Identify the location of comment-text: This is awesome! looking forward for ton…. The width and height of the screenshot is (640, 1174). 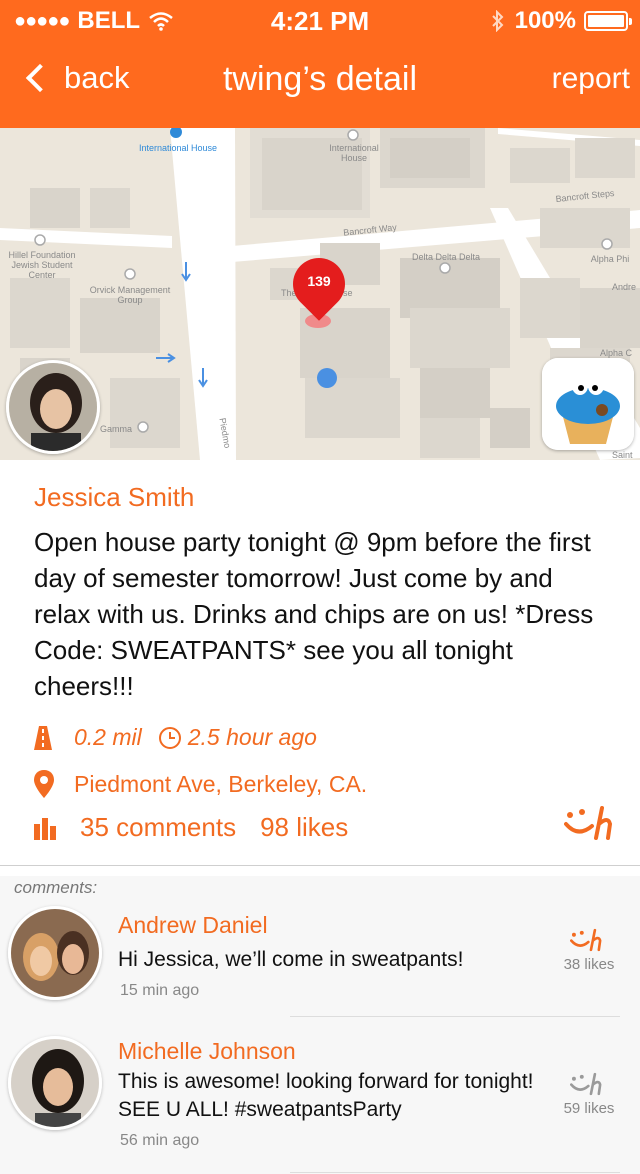
(326, 1095).